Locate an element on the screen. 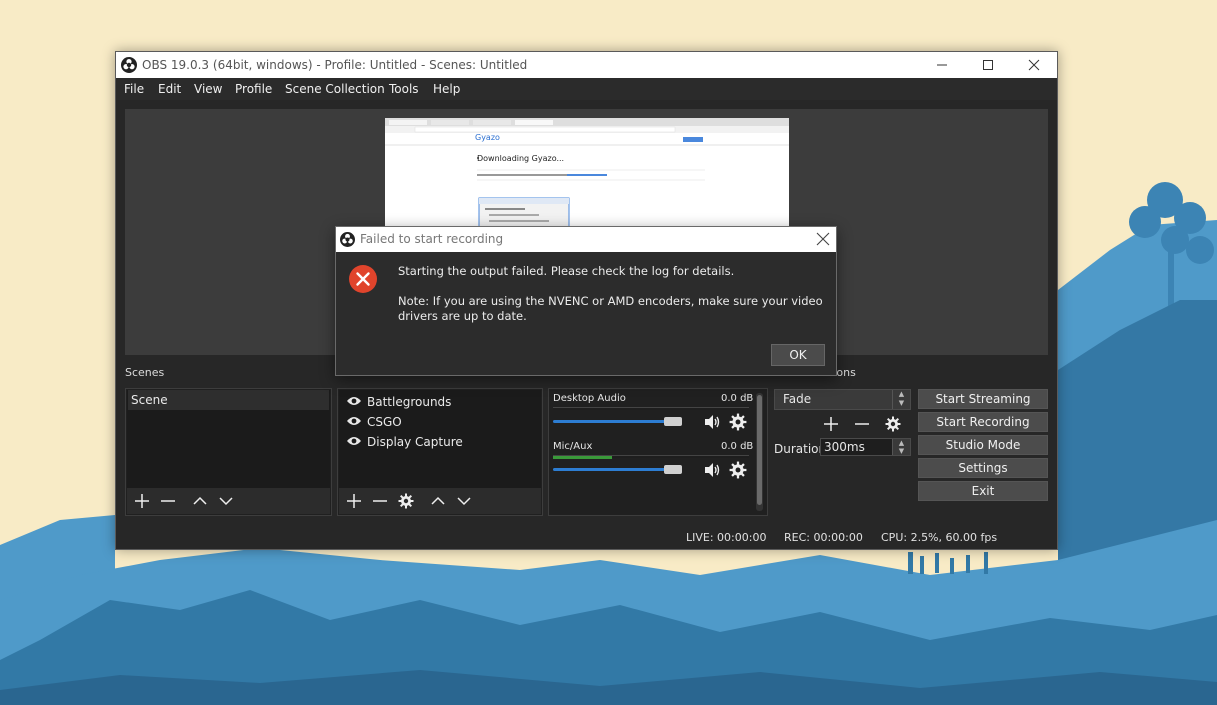 This screenshot has width=1217, height=705. start-recording-button: Start Recording is located at coordinates (983, 422).